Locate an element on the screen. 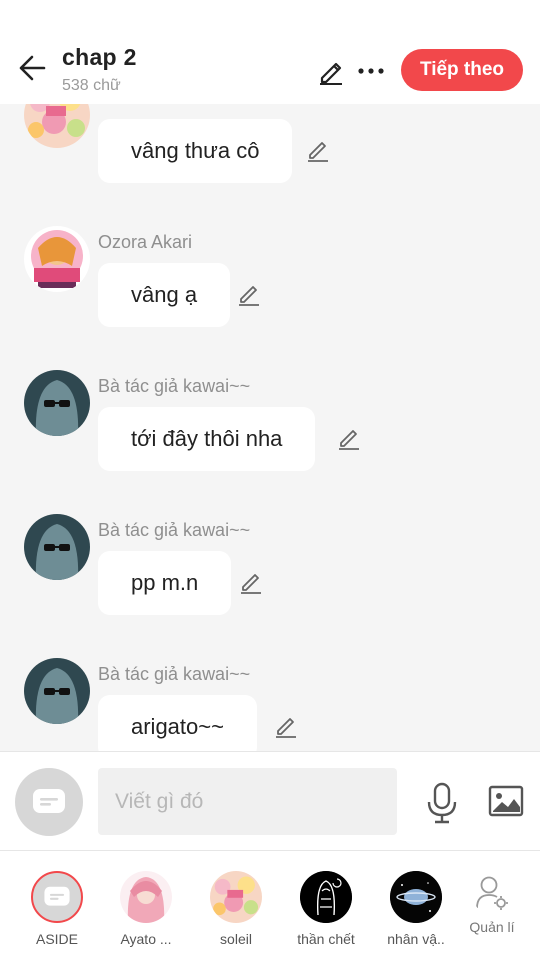 This screenshot has height=960, width=540. microphone-icon is located at coordinates (442, 803).